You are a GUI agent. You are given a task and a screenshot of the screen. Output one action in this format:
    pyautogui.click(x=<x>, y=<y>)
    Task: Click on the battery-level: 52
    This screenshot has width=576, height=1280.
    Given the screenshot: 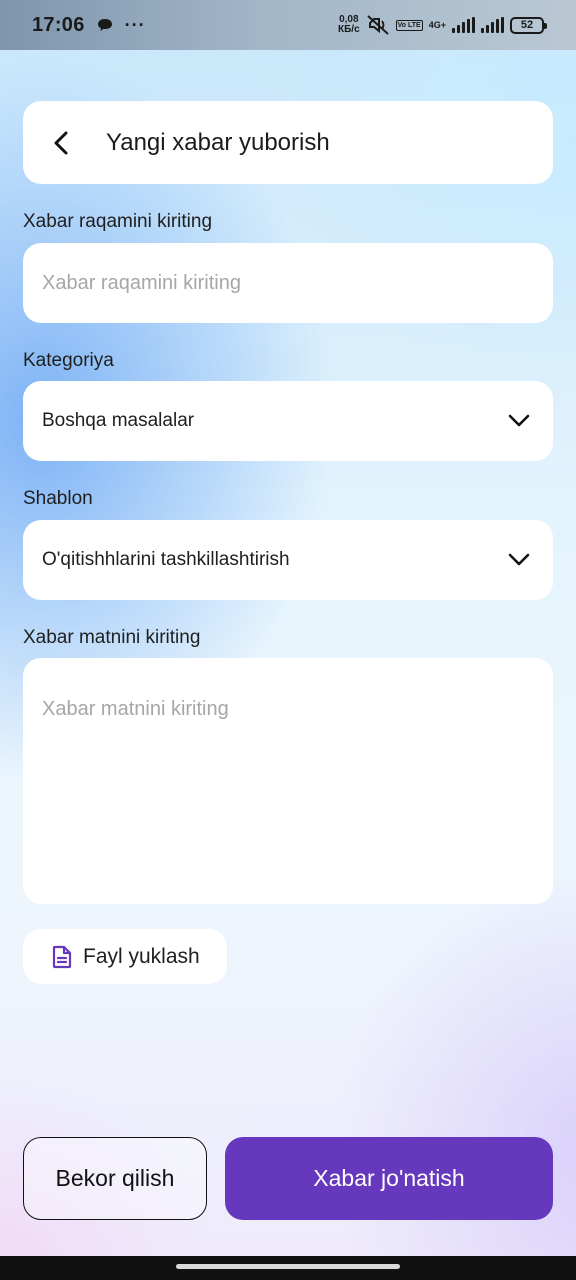 What is the action you would take?
    pyautogui.click(x=527, y=25)
    